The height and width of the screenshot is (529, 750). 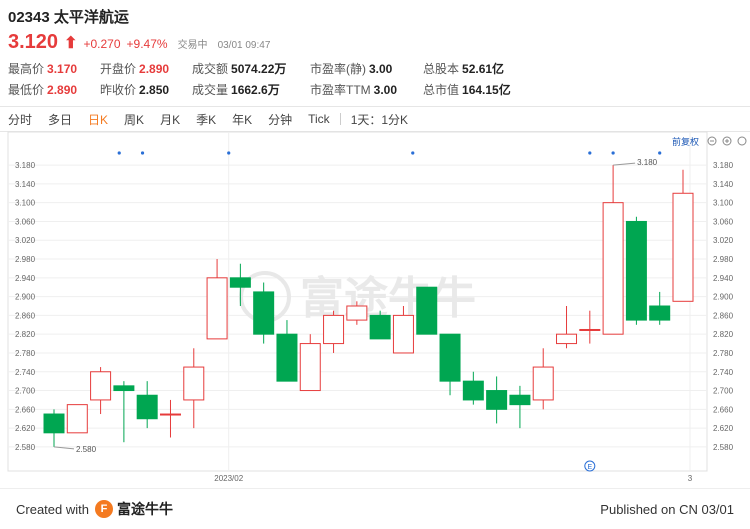 I want to click on price-change-pct: +9.47%, so click(x=147, y=44).